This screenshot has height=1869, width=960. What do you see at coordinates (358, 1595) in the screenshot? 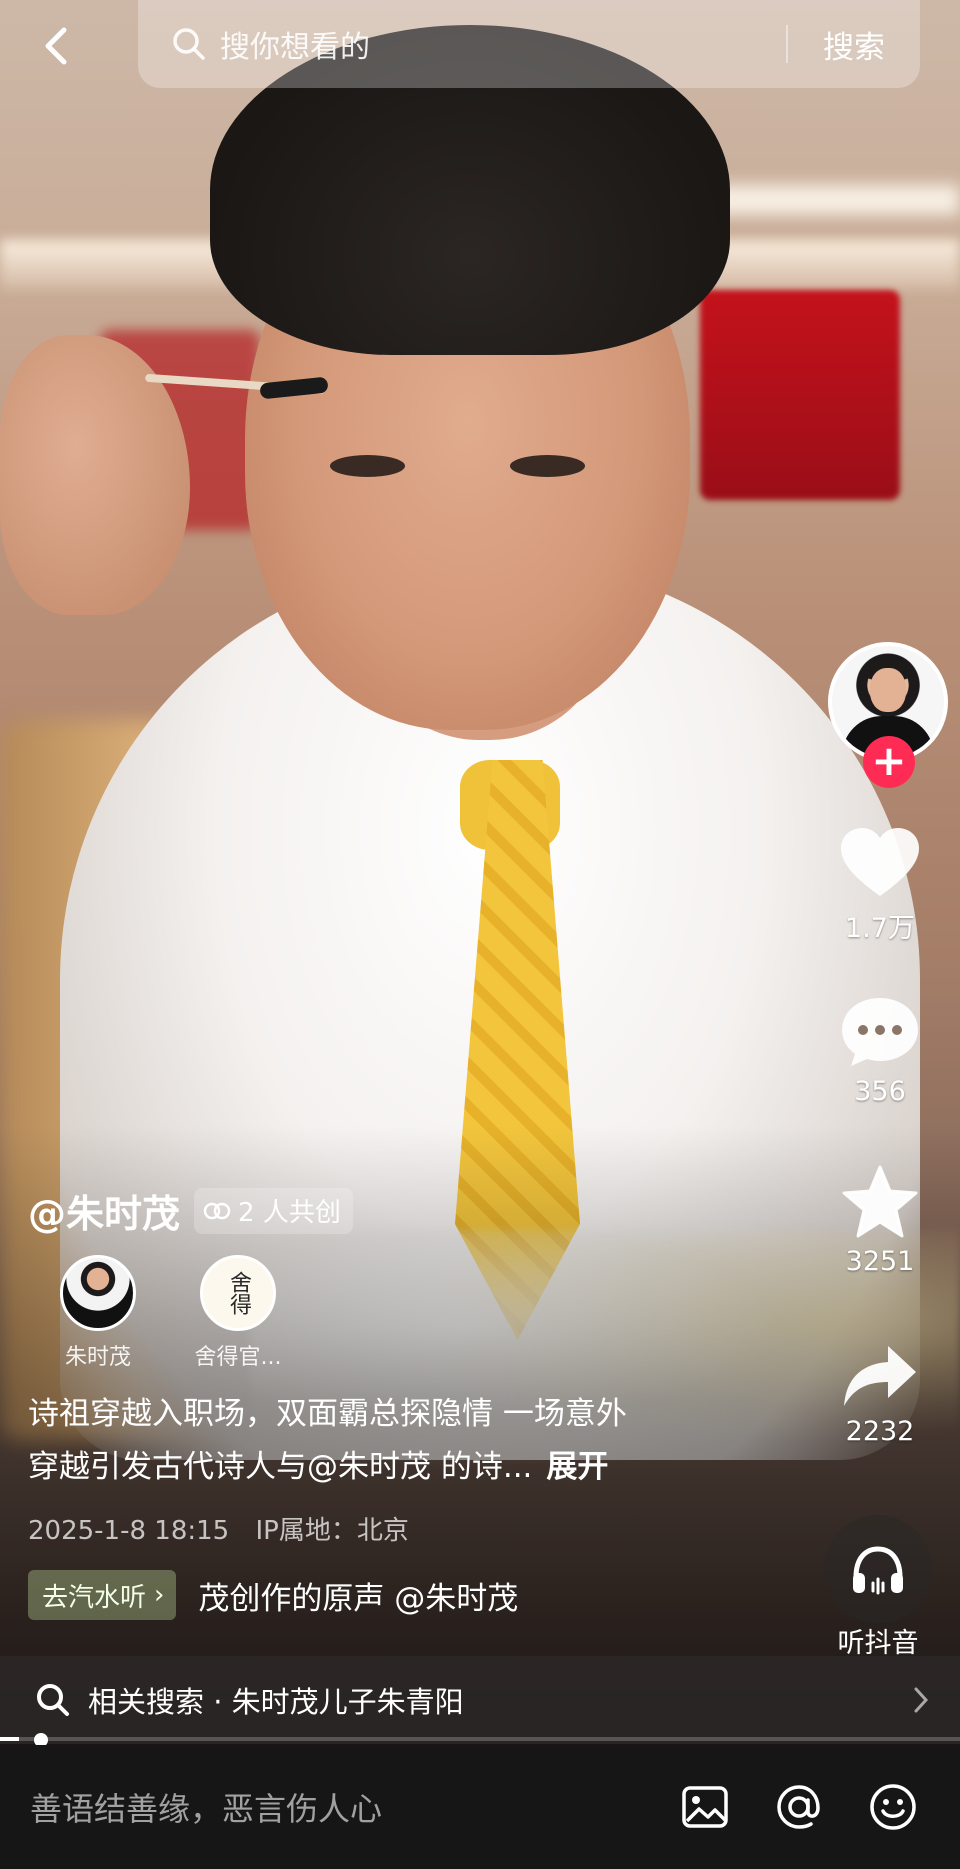
I see `music-title: 茂创作的原声 @朱时茂` at bounding box center [358, 1595].